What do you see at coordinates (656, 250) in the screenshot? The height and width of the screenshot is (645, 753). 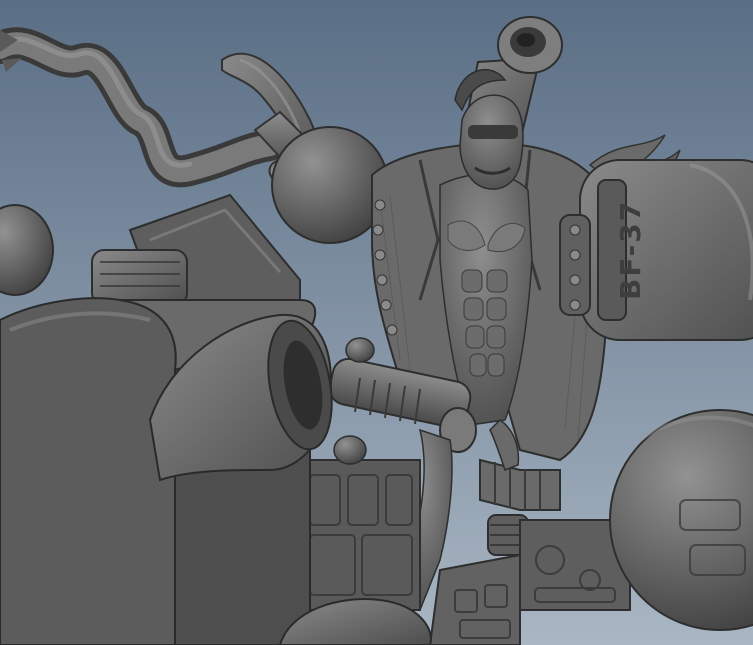 I see `side-cannon: BF-37` at bounding box center [656, 250].